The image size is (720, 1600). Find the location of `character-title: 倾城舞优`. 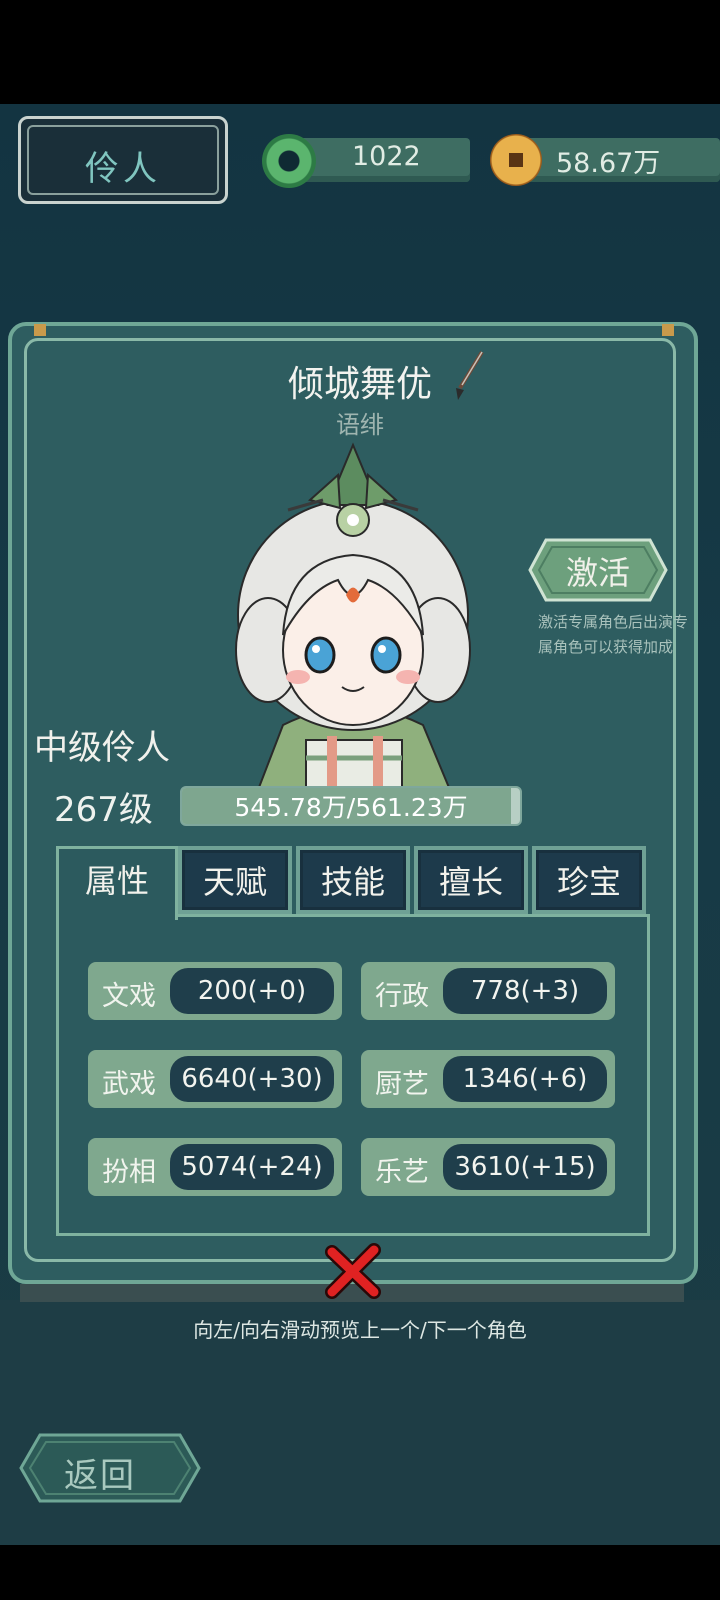

character-title: 倾城舞优 is located at coordinates (359, 384).